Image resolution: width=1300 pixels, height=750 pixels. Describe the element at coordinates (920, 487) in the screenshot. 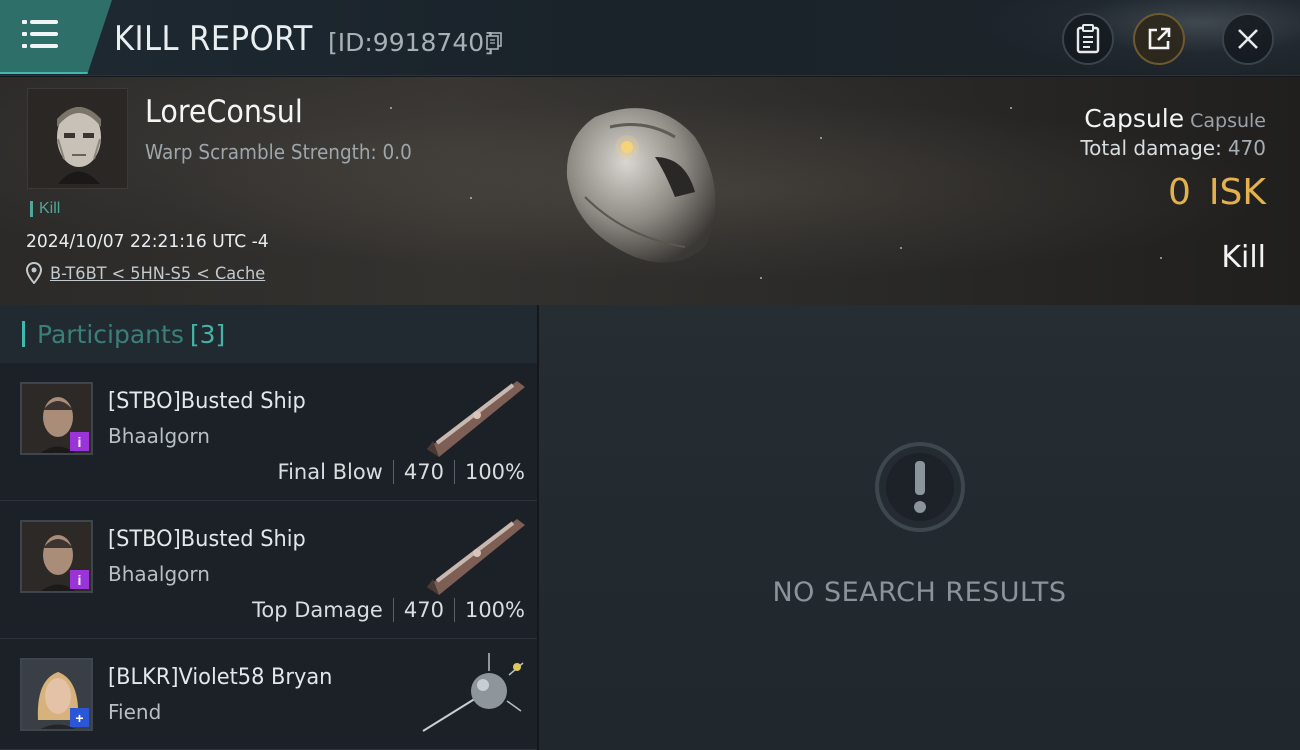

I see `exclamation-icon` at that location.